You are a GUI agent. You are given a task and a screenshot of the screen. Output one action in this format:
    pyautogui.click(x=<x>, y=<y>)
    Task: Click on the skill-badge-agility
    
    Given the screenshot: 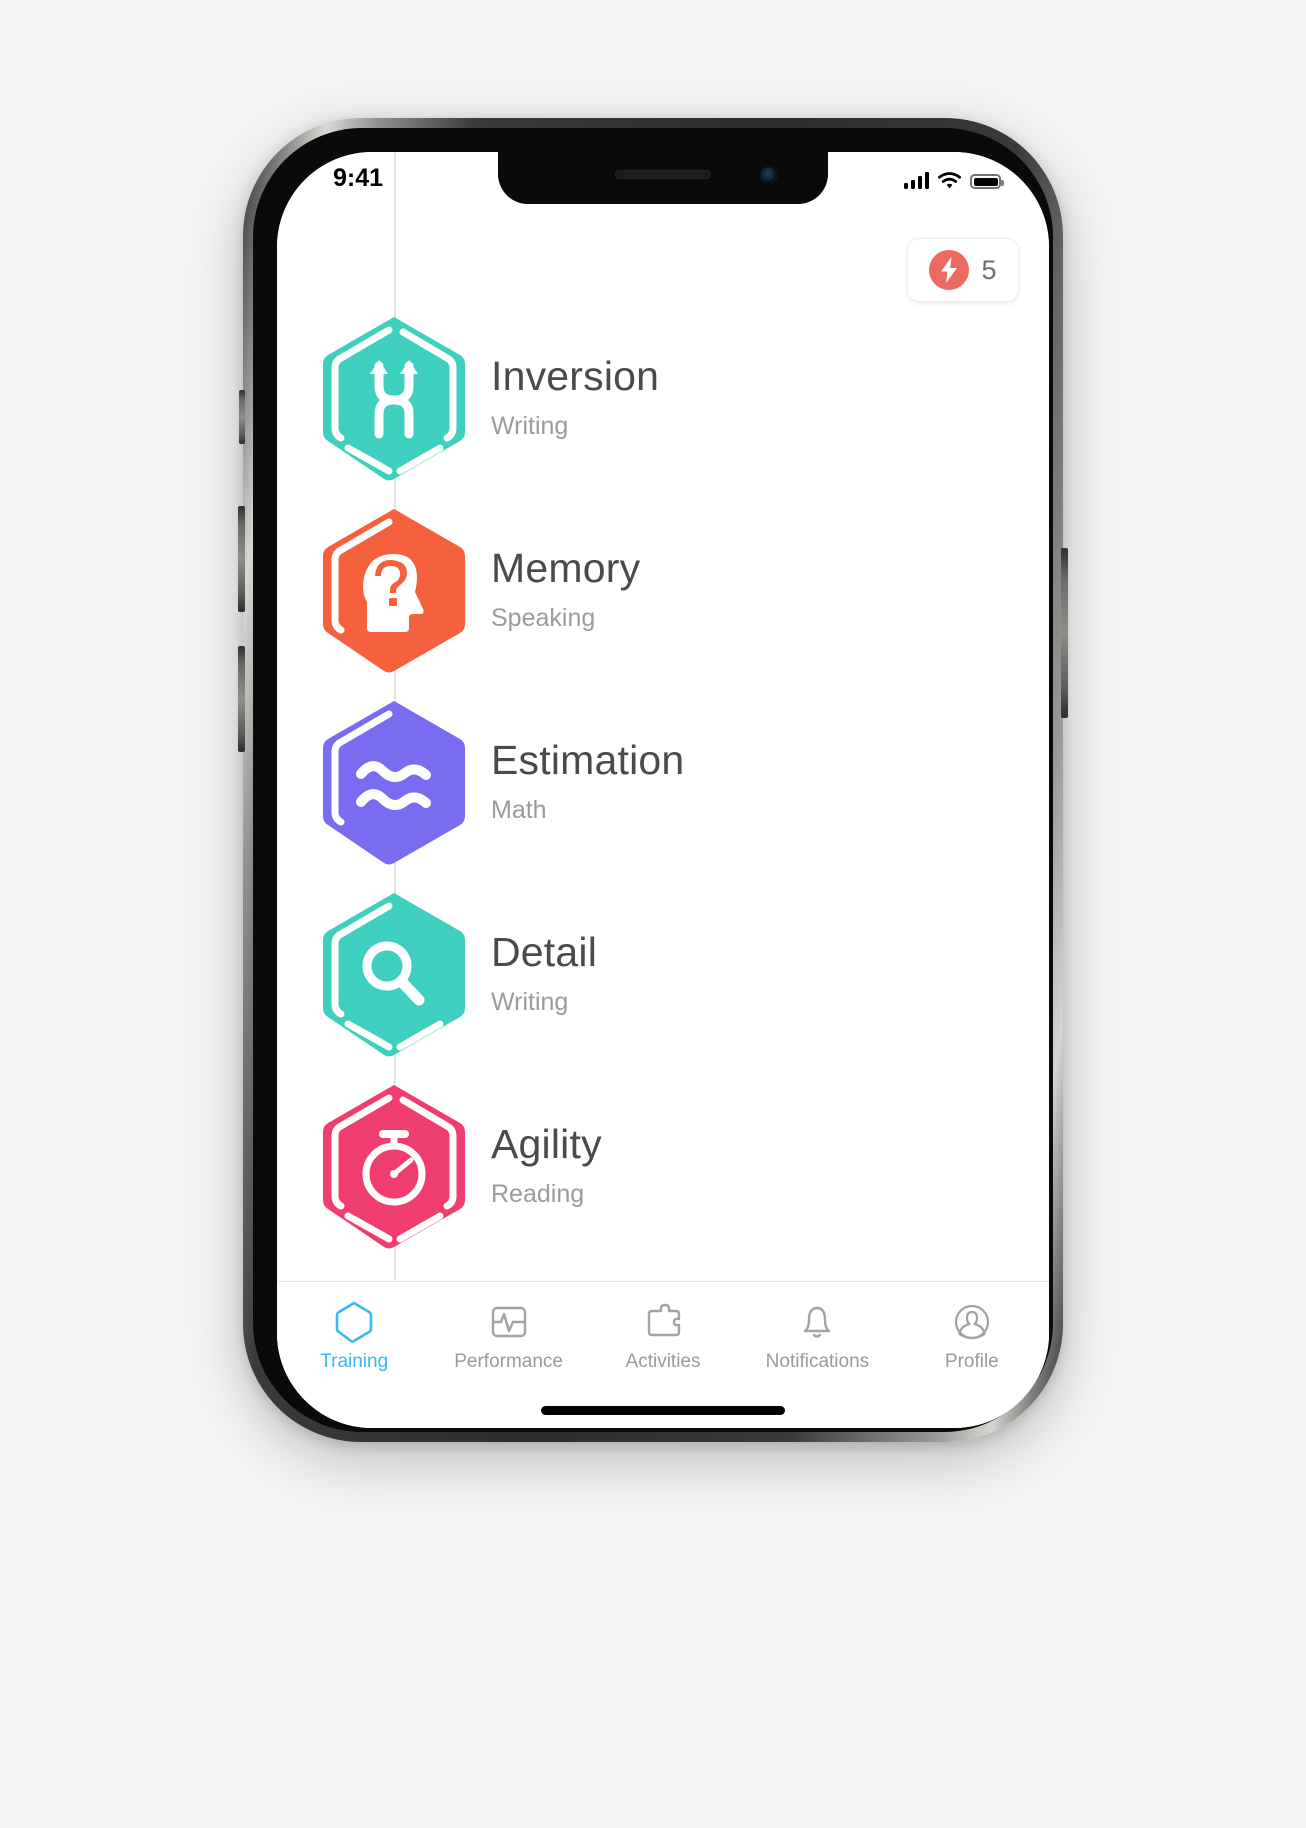 What is the action you would take?
    pyautogui.click(x=394, y=1166)
    